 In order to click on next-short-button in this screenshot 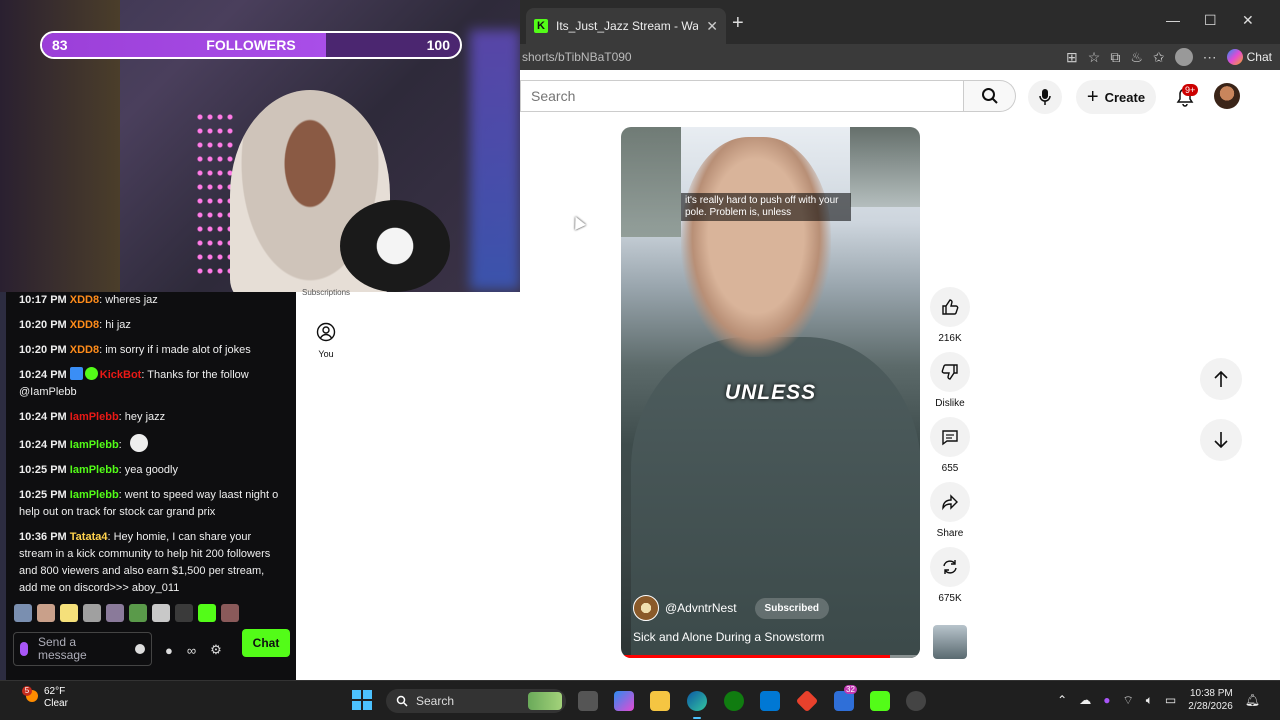, I will do `click(1221, 440)`.